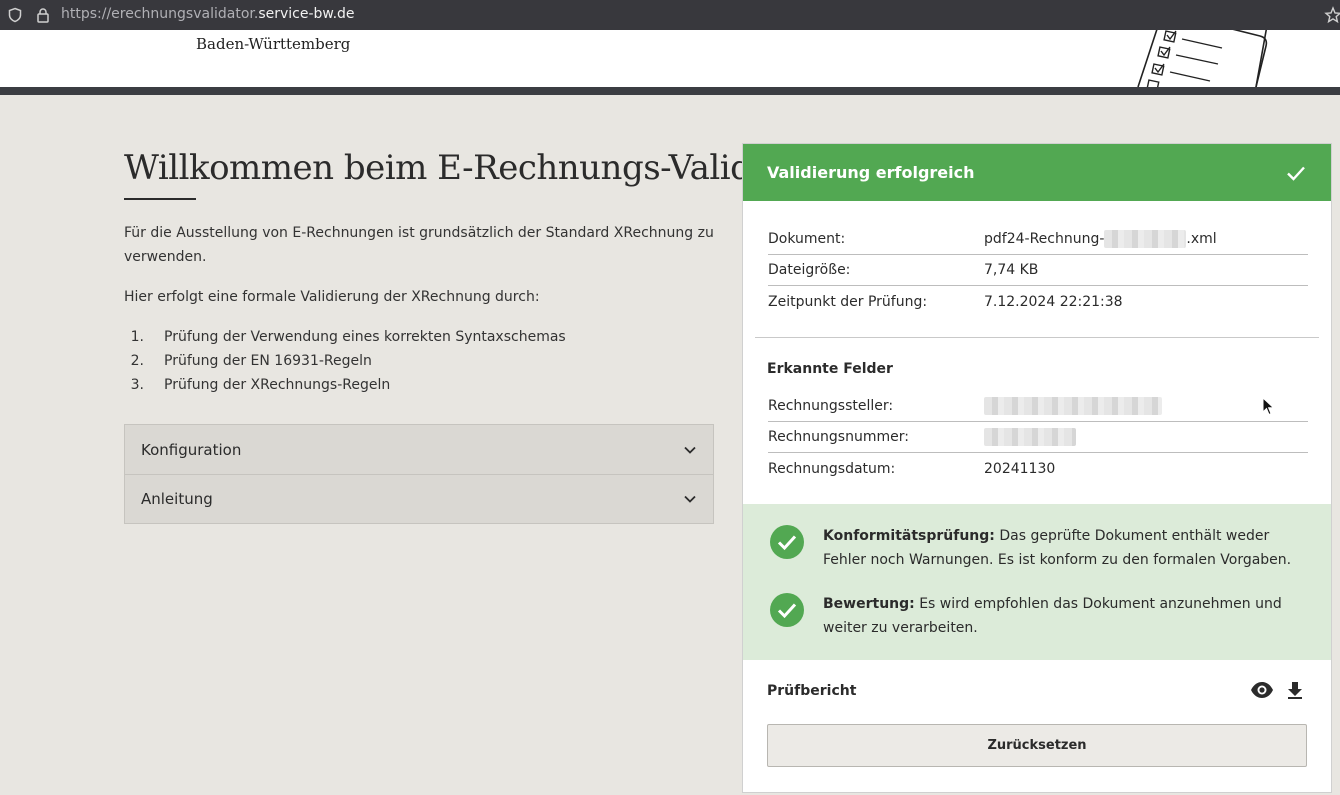 The image size is (1340, 795). What do you see at coordinates (15, 15) in the screenshot?
I see `shield-icon` at bounding box center [15, 15].